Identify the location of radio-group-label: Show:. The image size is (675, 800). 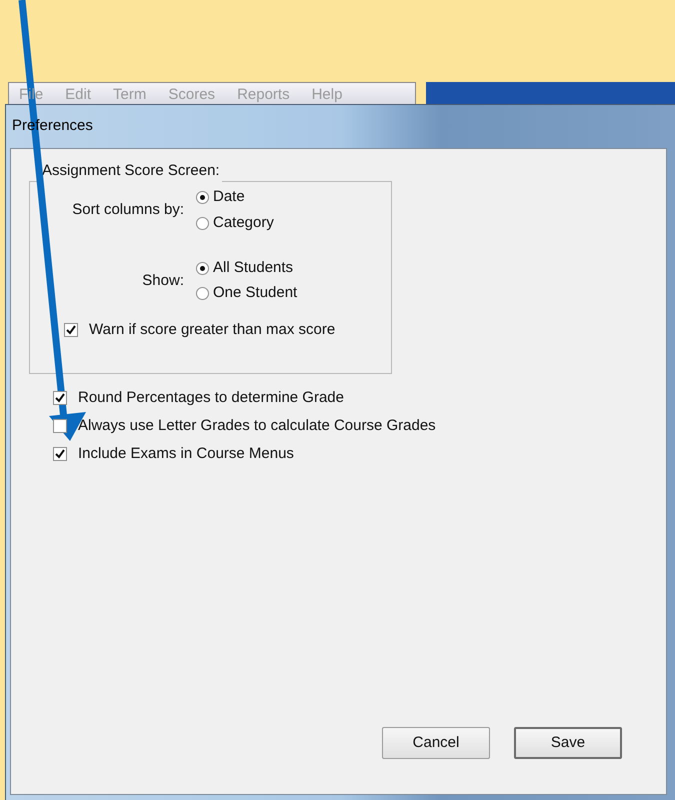
(163, 280).